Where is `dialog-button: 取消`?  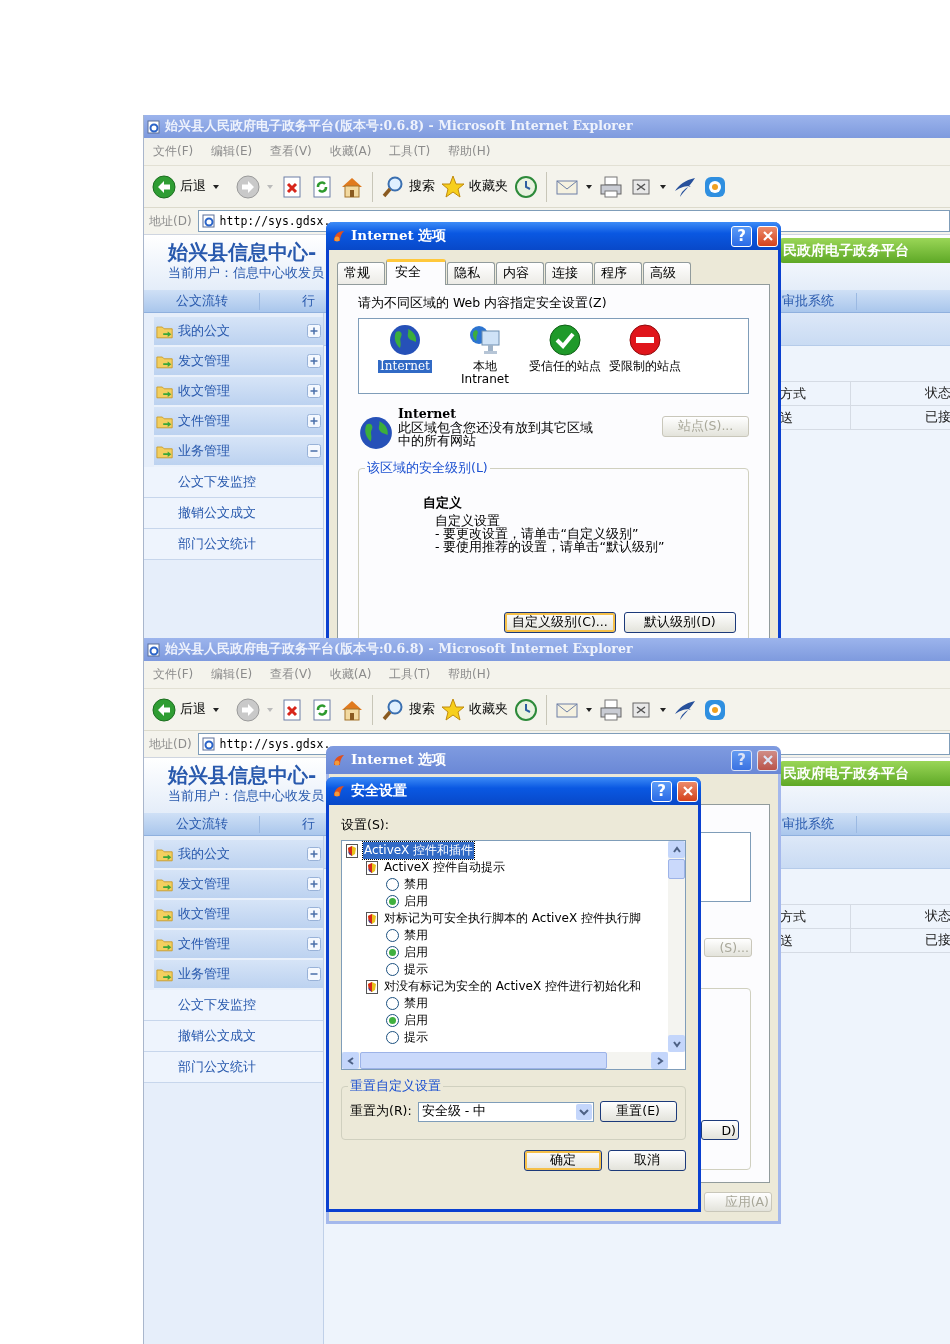
dialog-button: 取消 is located at coordinates (647, 1160).